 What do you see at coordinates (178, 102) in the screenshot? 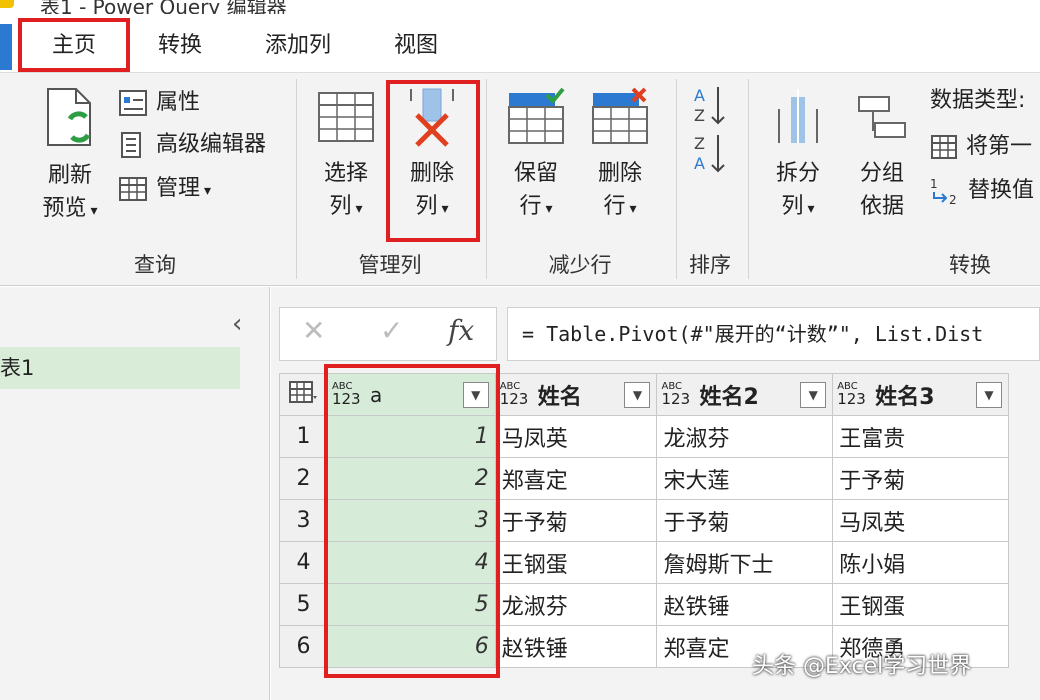
I see `properties-label: 属性` at bounding box center [178, 102].